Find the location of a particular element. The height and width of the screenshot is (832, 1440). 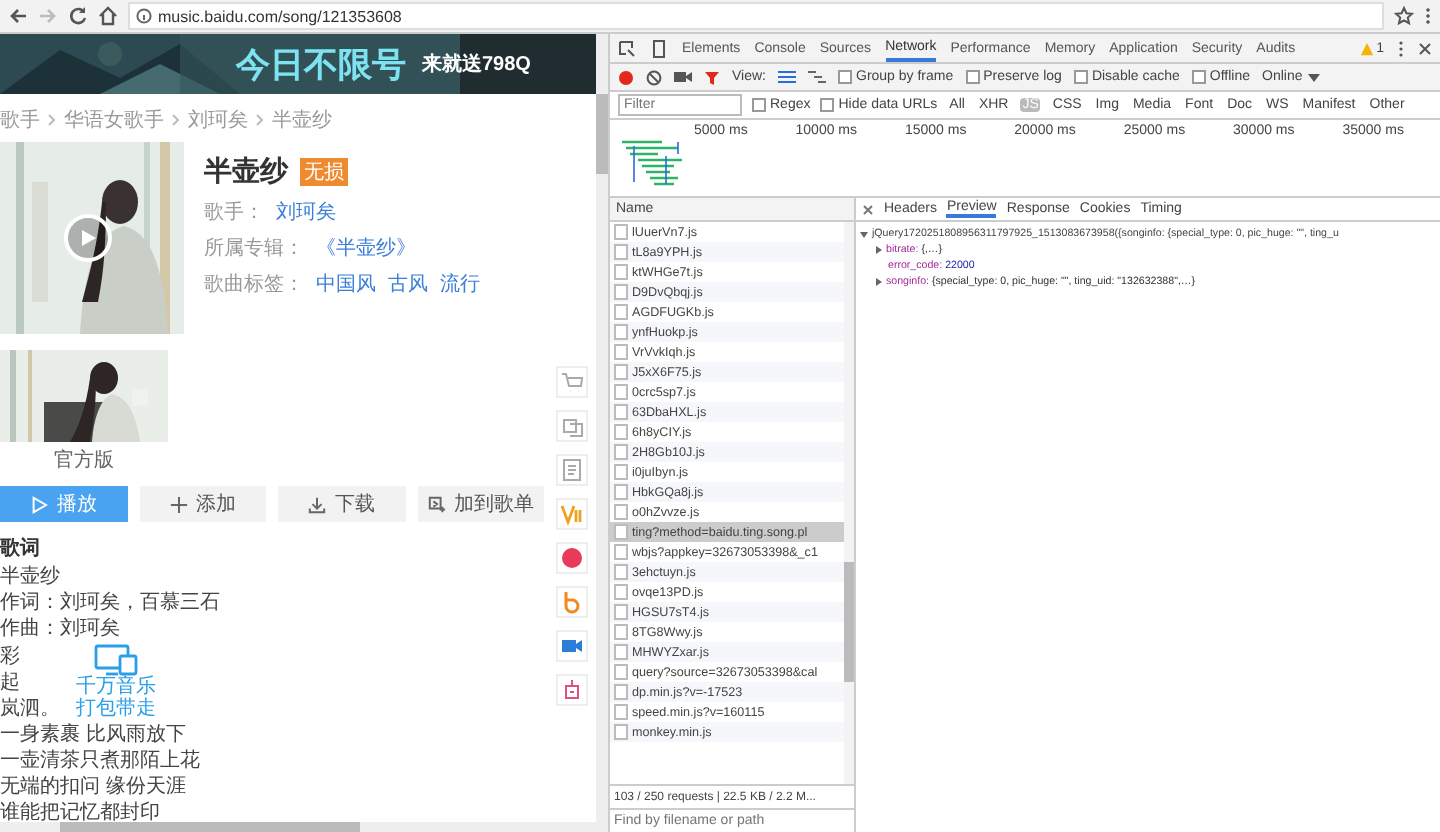

clear-icon is located at coordinates (654, 77).